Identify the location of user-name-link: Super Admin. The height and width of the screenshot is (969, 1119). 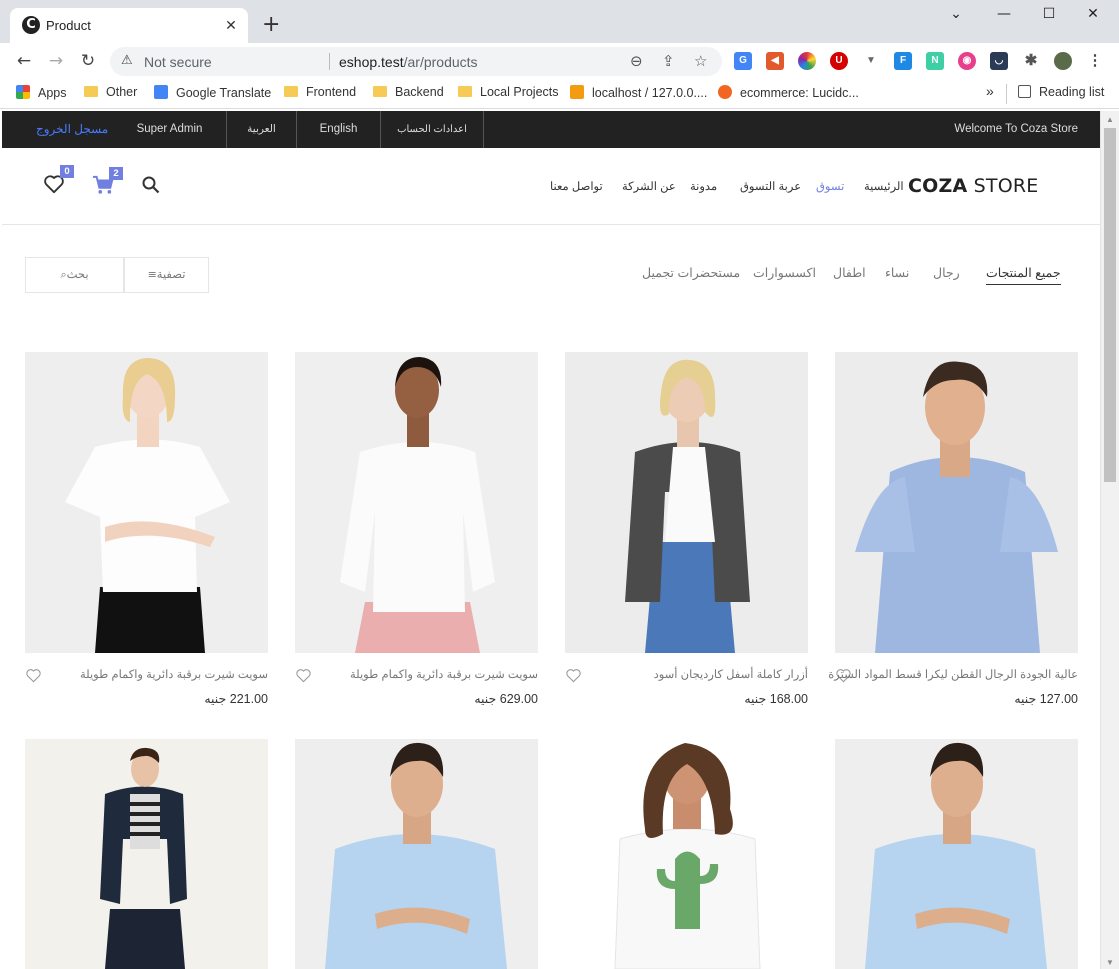
(169, 129).